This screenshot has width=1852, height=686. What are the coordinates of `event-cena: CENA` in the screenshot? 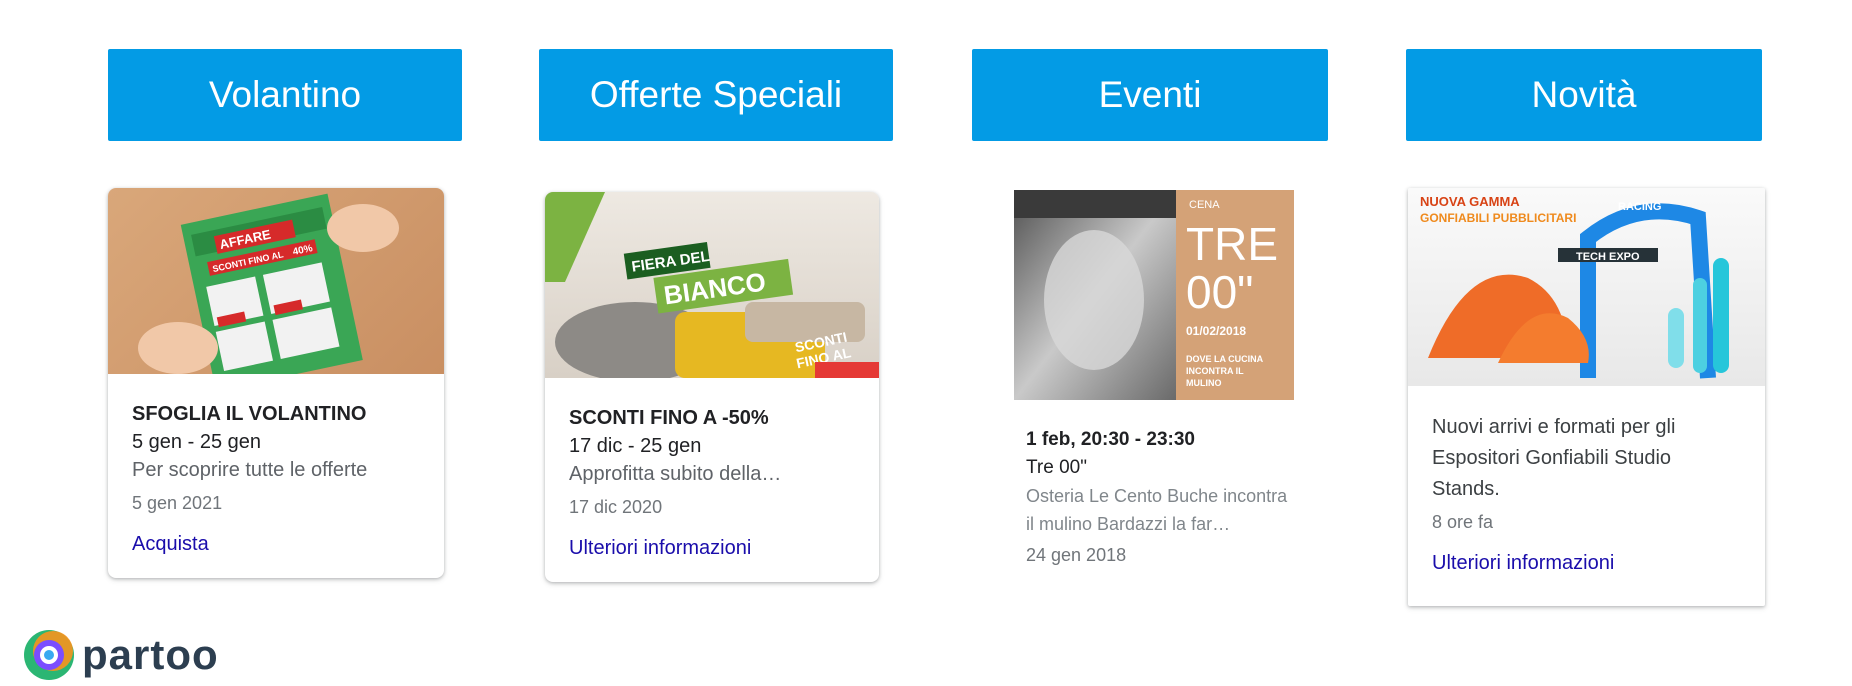 It's located at (1204, 205).